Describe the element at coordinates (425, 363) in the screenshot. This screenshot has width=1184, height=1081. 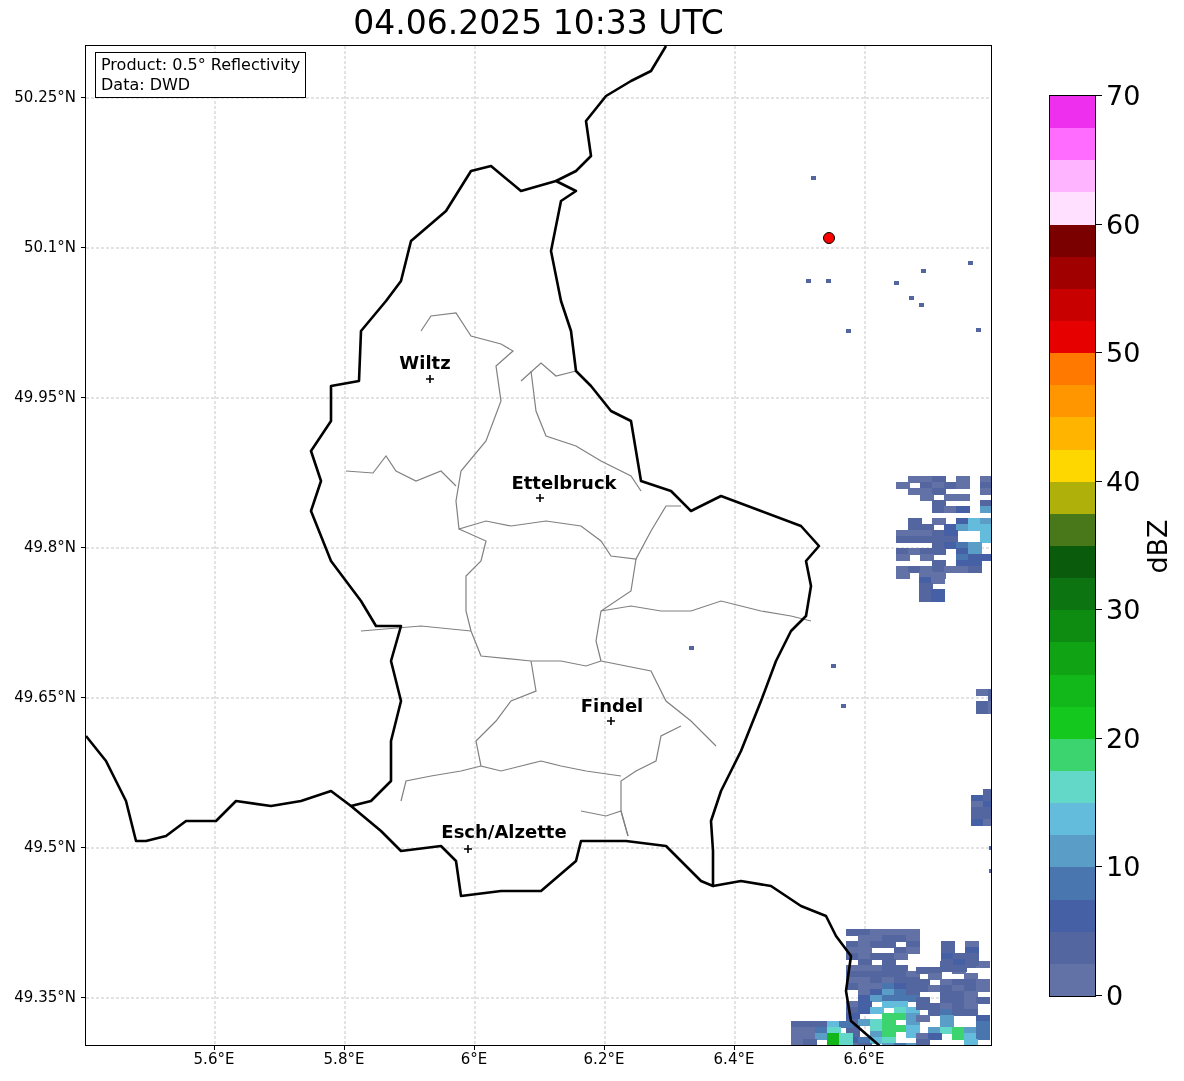
I see `city-label: Wiltz` at that location.